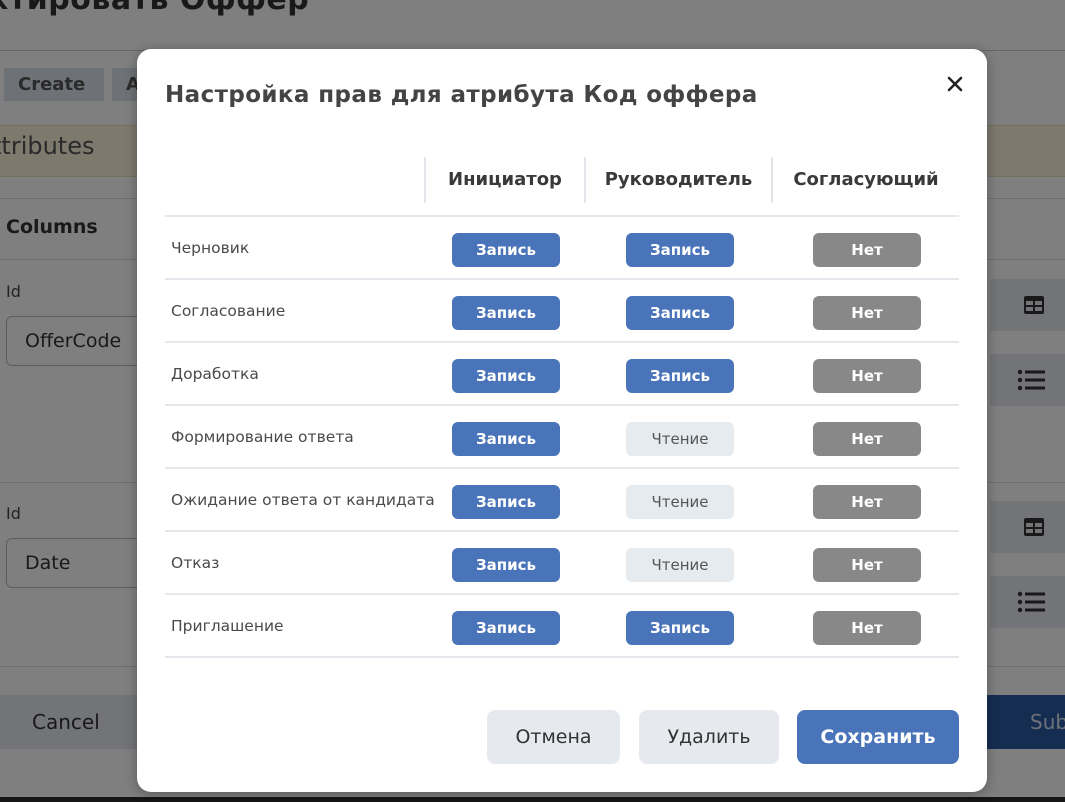  I want to click on table-row: Приглашение Запись Запись Нет, so click(562, 626).